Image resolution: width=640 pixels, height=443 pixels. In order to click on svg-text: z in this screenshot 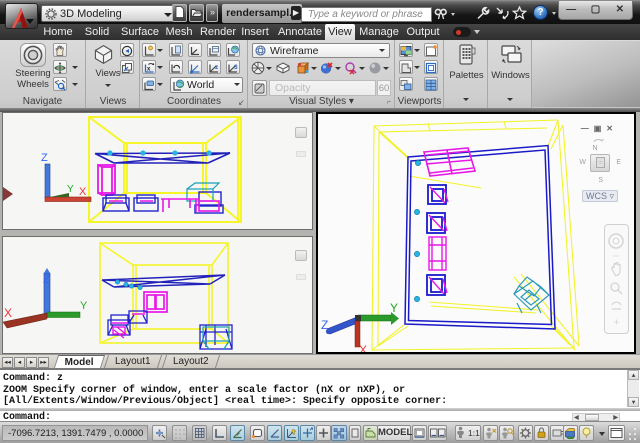, I will do `click(217, 67)`.